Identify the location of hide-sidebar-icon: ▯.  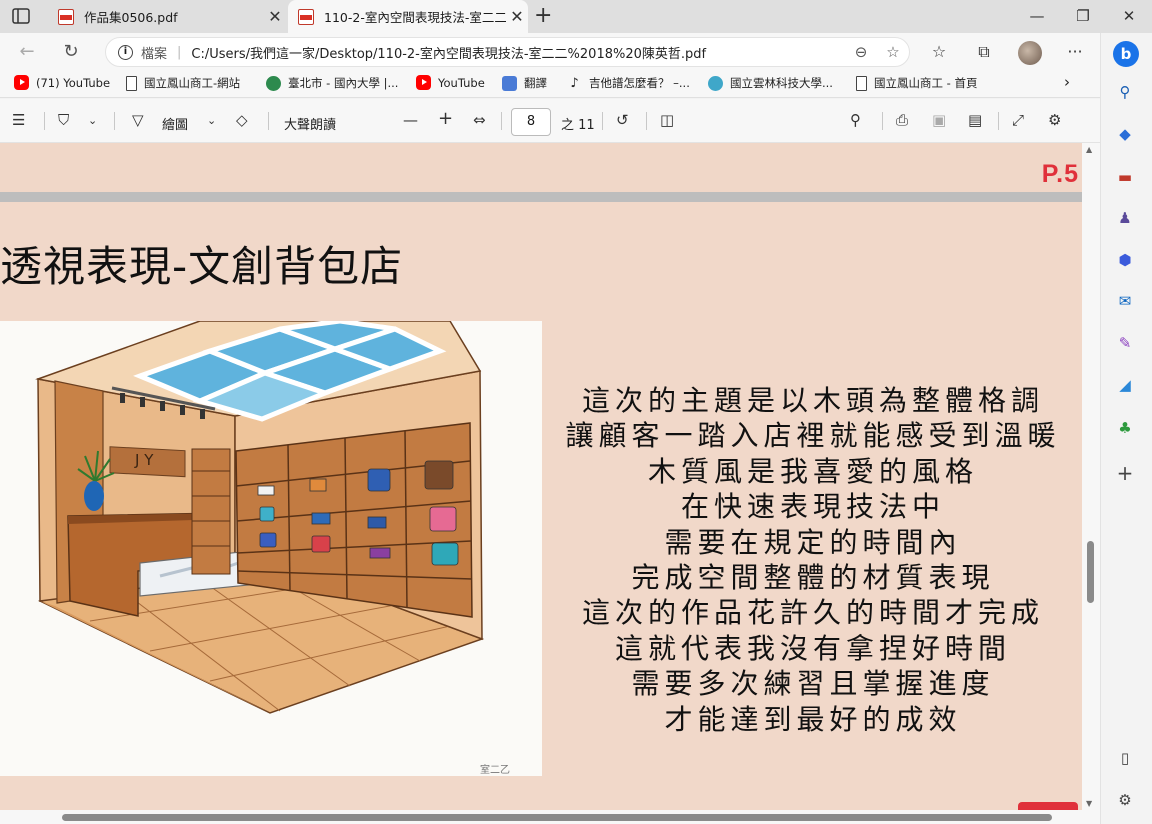
(1125, 758).